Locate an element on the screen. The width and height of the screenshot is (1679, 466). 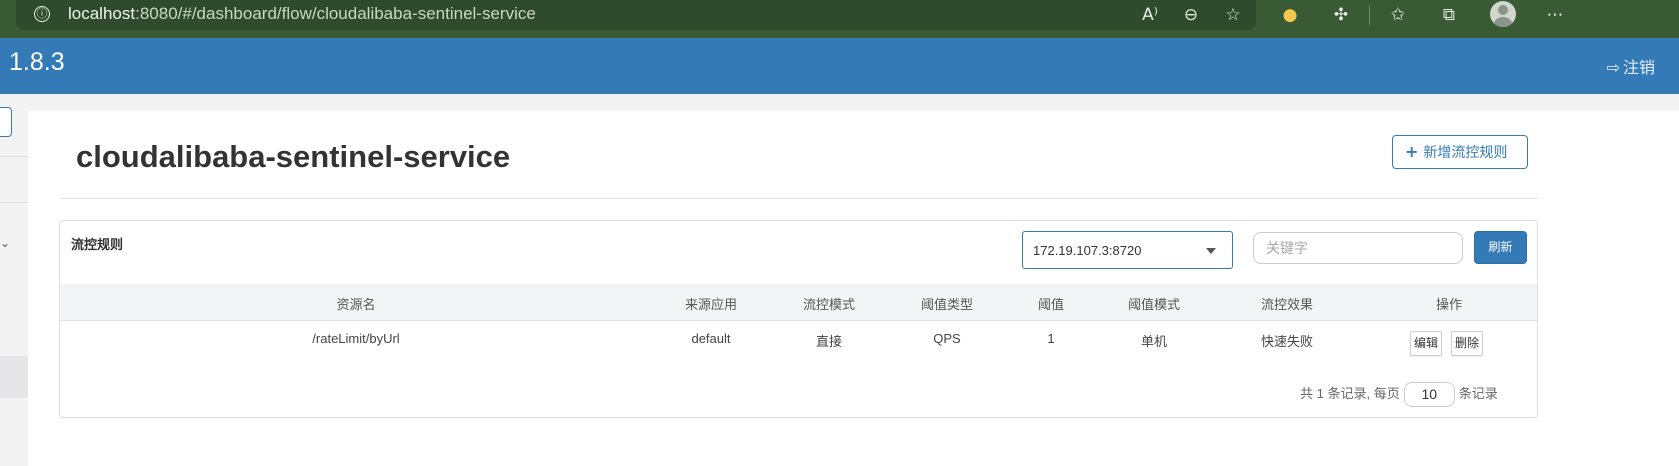
column-header: 流控效果 is located at coordinates (1287, 304).